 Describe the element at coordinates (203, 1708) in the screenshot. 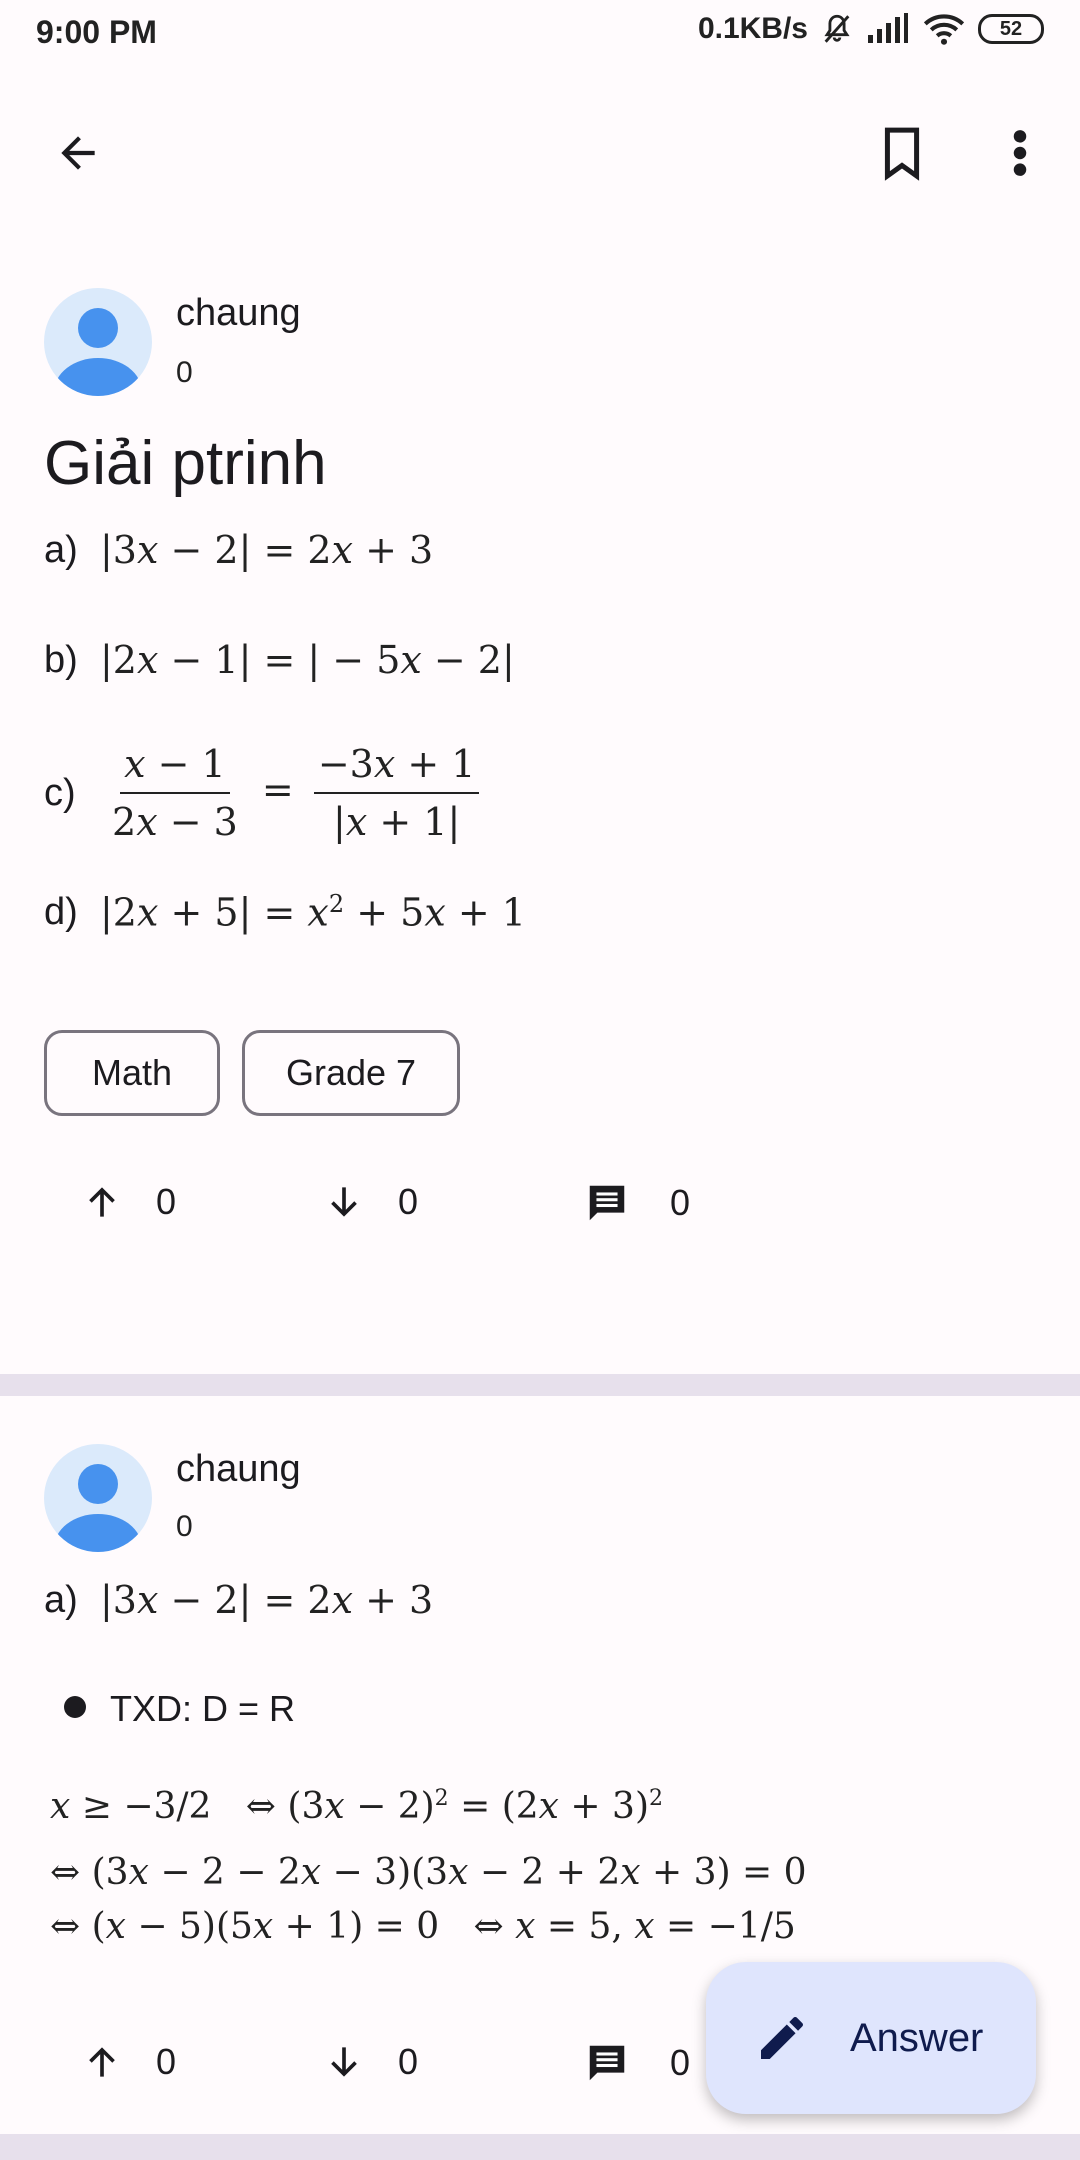

I see `domain-statement: TXD: D = R` at that location.